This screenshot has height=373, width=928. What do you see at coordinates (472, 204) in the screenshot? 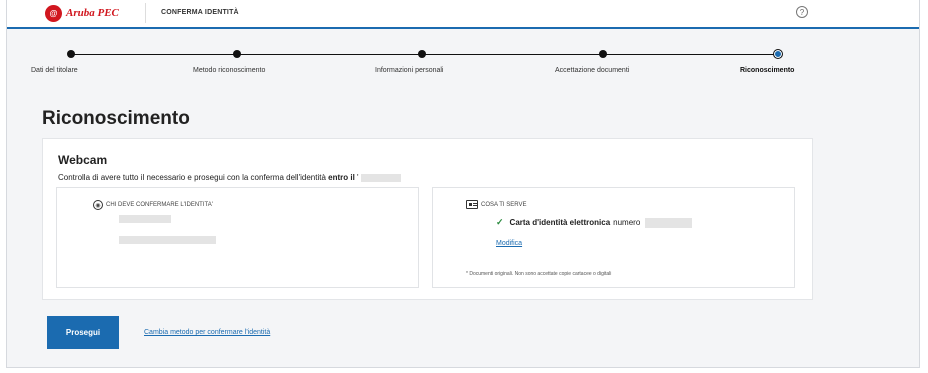
I see `id-card-icon` at bounding box center [472, 204].